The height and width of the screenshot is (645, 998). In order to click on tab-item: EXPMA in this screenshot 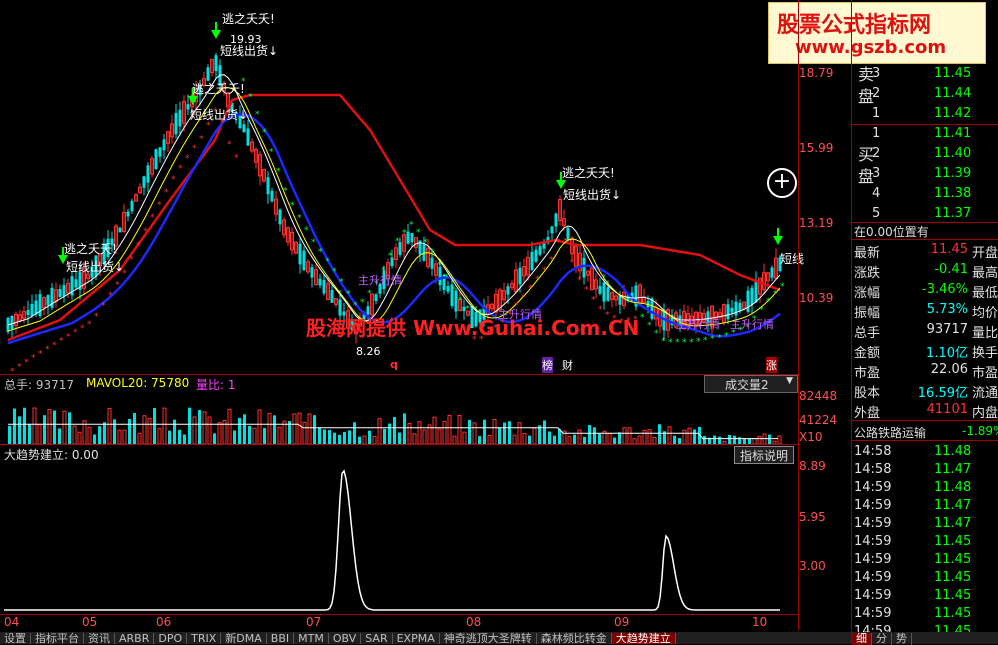, I will do `click(416, 638)`.